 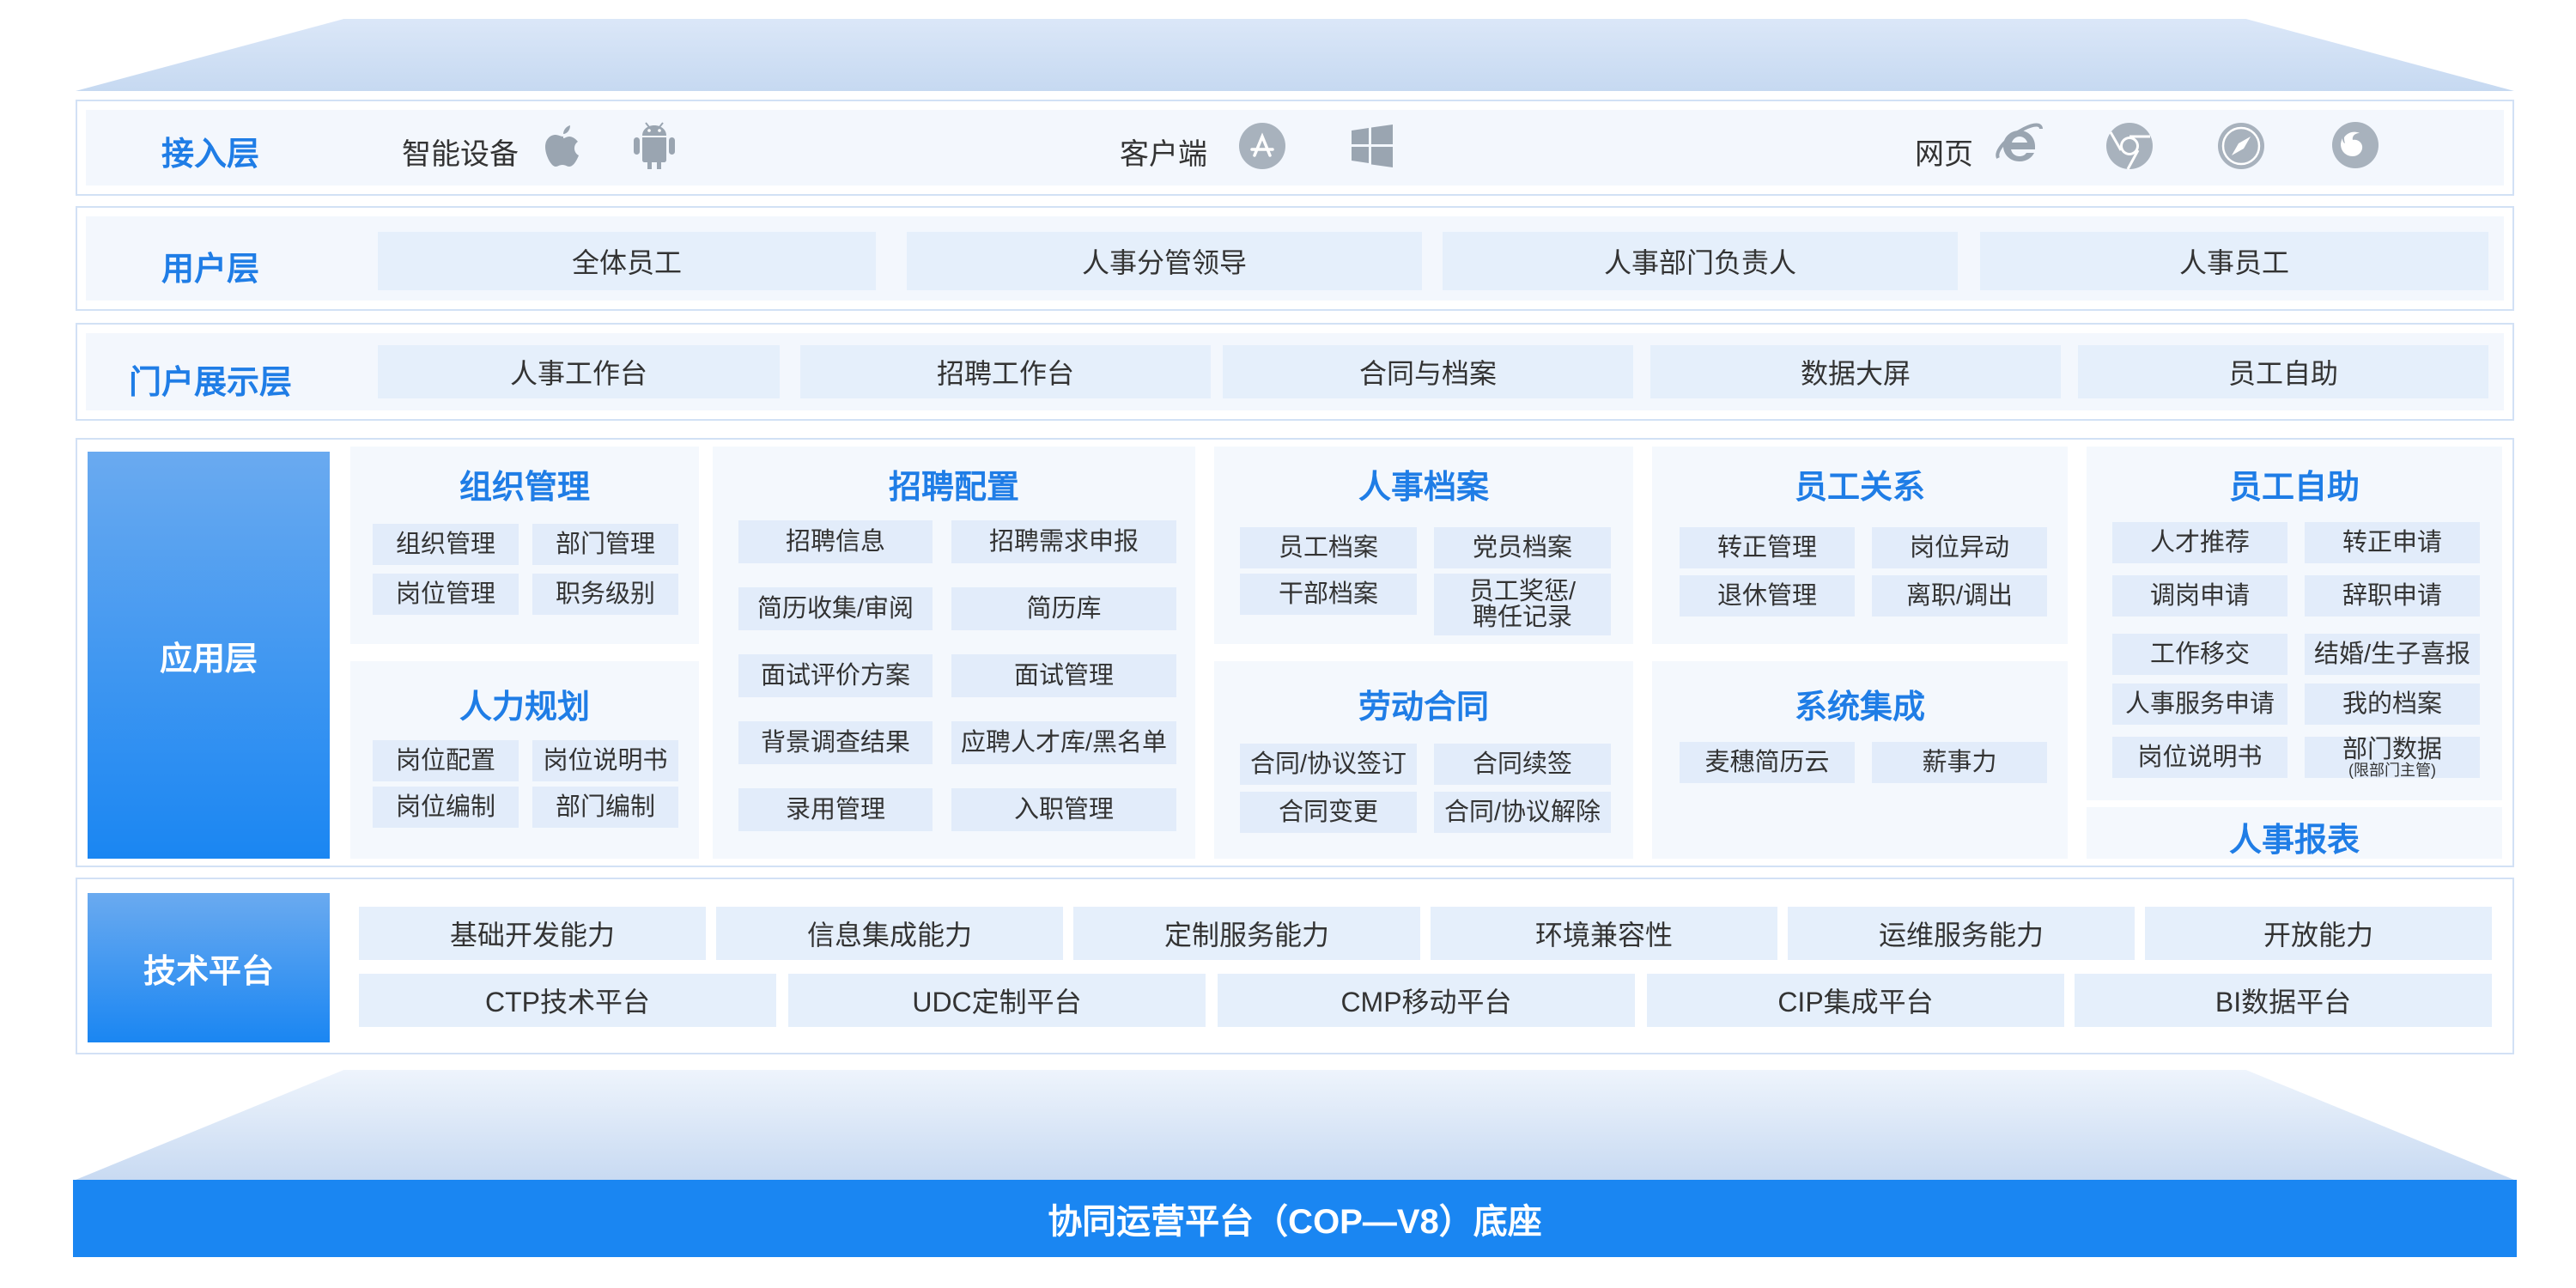 I want to click on user-layer-title: 用户层, so click(x=210, y=270).